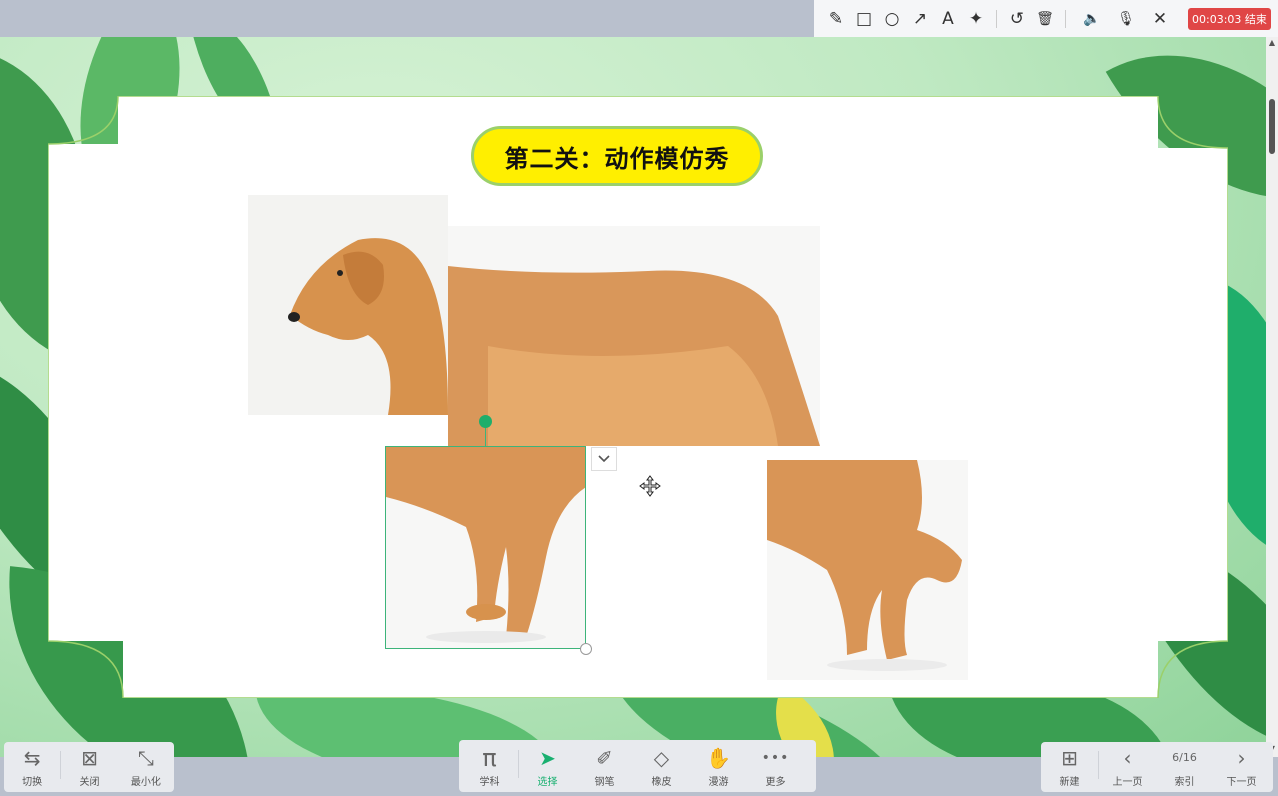  Describe the element at coordinates (1017, 19) in the screenshot. I see `undo-icon: ↺` at that location.